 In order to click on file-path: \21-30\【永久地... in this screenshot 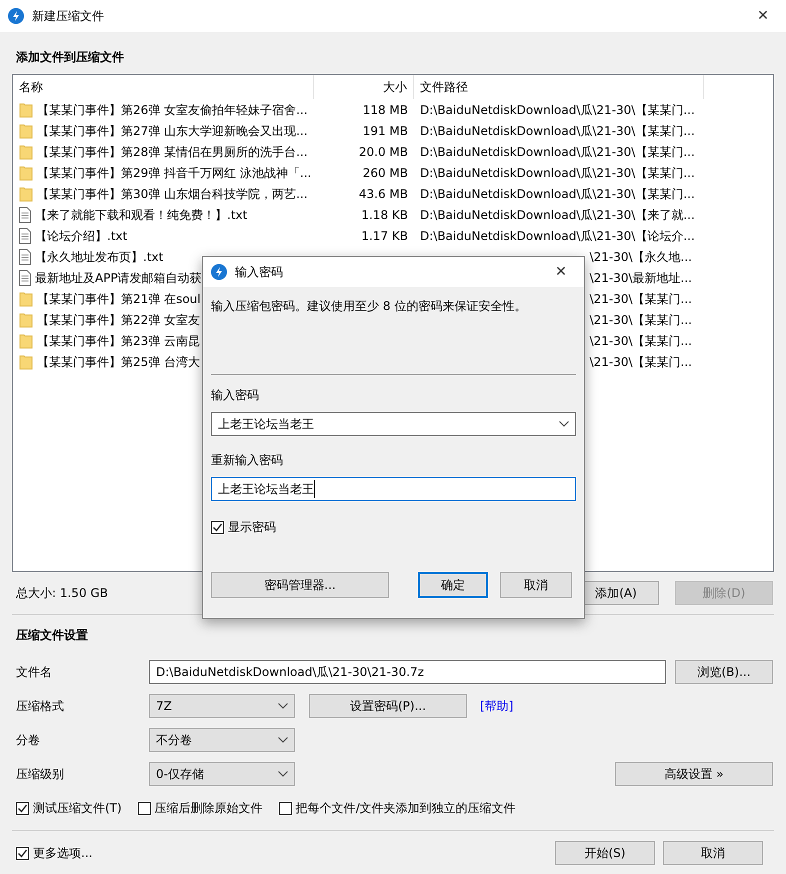, I will do `click(641, 257)`.